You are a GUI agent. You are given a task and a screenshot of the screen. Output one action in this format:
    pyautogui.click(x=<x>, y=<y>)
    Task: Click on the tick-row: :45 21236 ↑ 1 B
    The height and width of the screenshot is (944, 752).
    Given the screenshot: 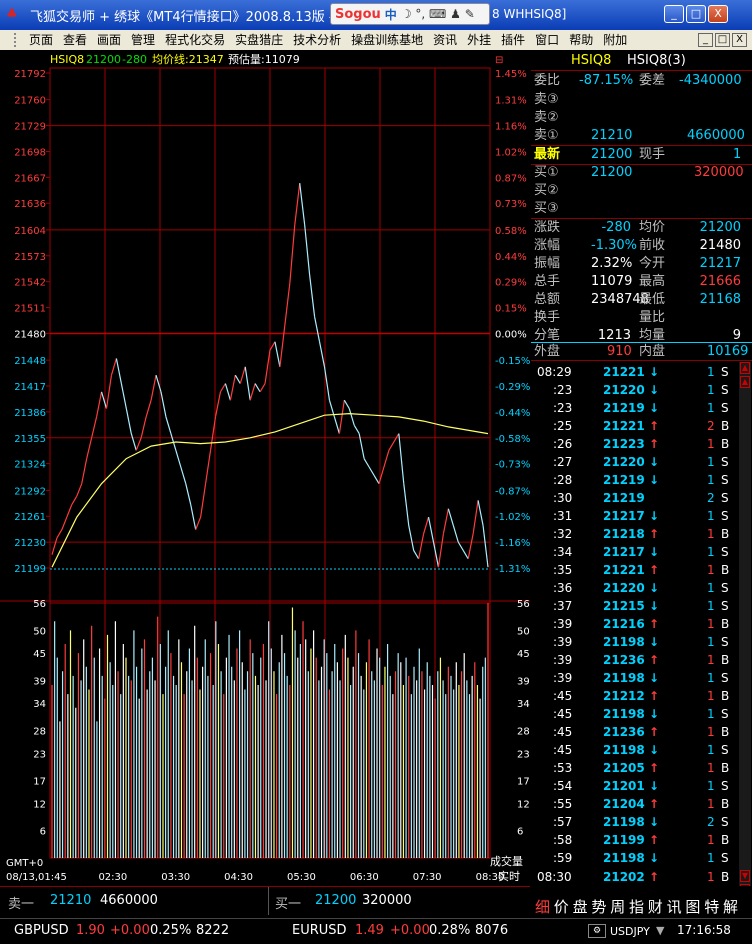 What is the action you would take?
    pyautogui.click(x=636, y=732)
    